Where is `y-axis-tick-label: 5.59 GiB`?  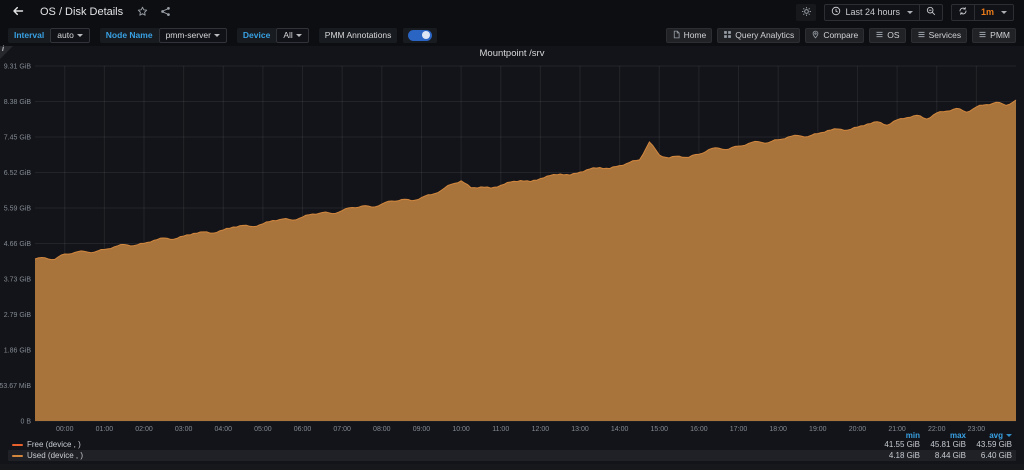
y-axis-tick-label: 5.59 GiB is located at coordinates (18, 209).